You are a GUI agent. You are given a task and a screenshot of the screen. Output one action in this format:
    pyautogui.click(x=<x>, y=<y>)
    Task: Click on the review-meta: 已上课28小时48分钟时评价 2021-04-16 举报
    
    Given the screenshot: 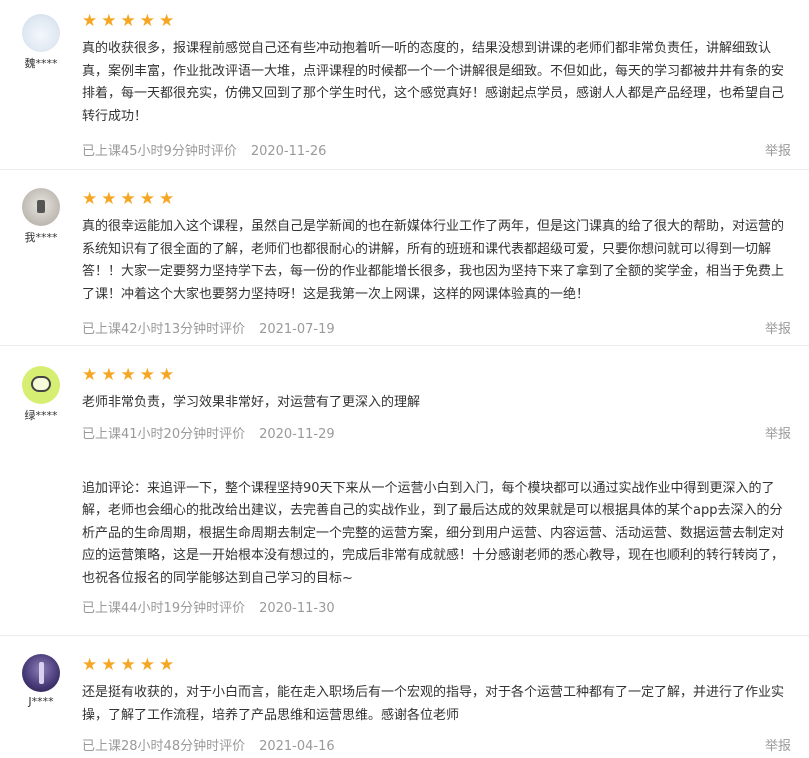 What is the action you would take?
    pyautogui.click(x=436, y=747)
    